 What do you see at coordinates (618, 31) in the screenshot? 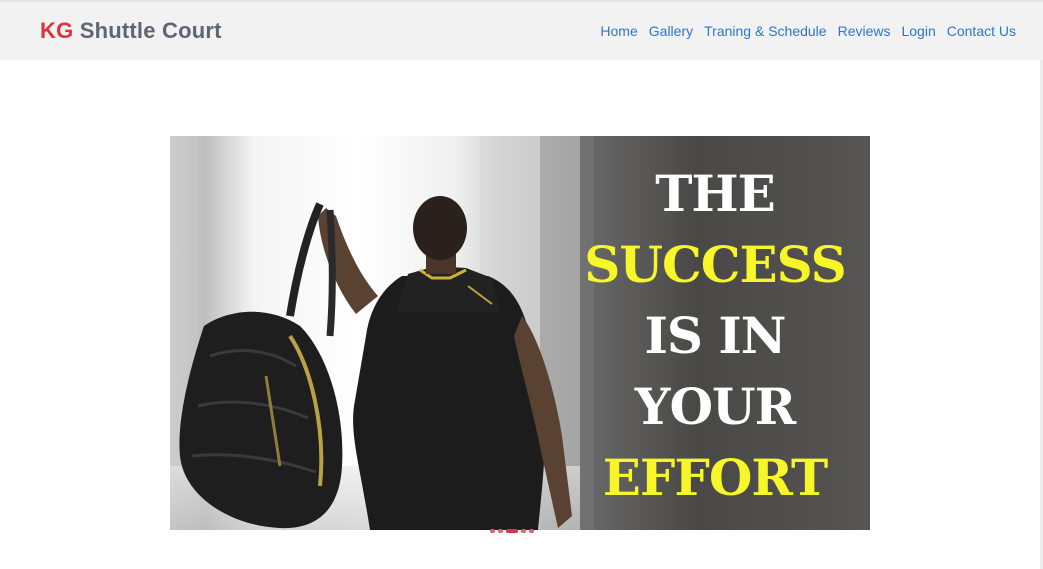
I see `nav-home: Home` at bounding box center [618, 31].